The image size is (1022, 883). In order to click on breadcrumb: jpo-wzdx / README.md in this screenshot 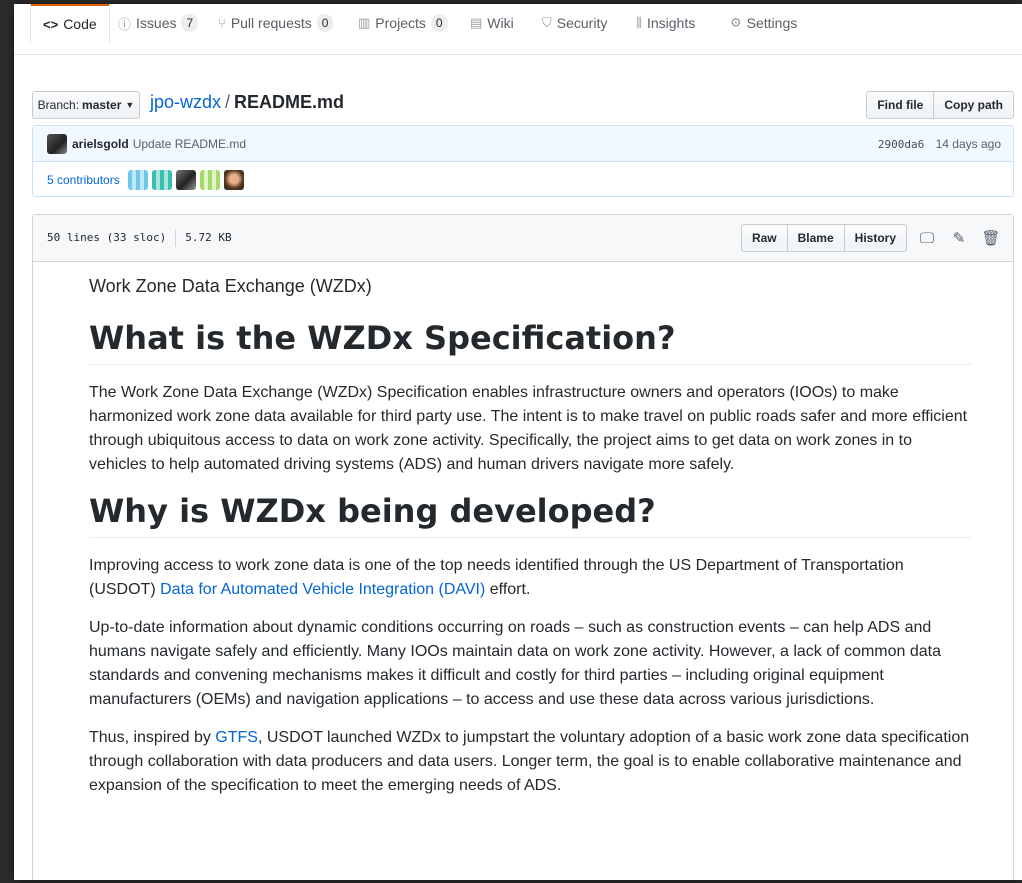, I will do `click(247, 102)`.